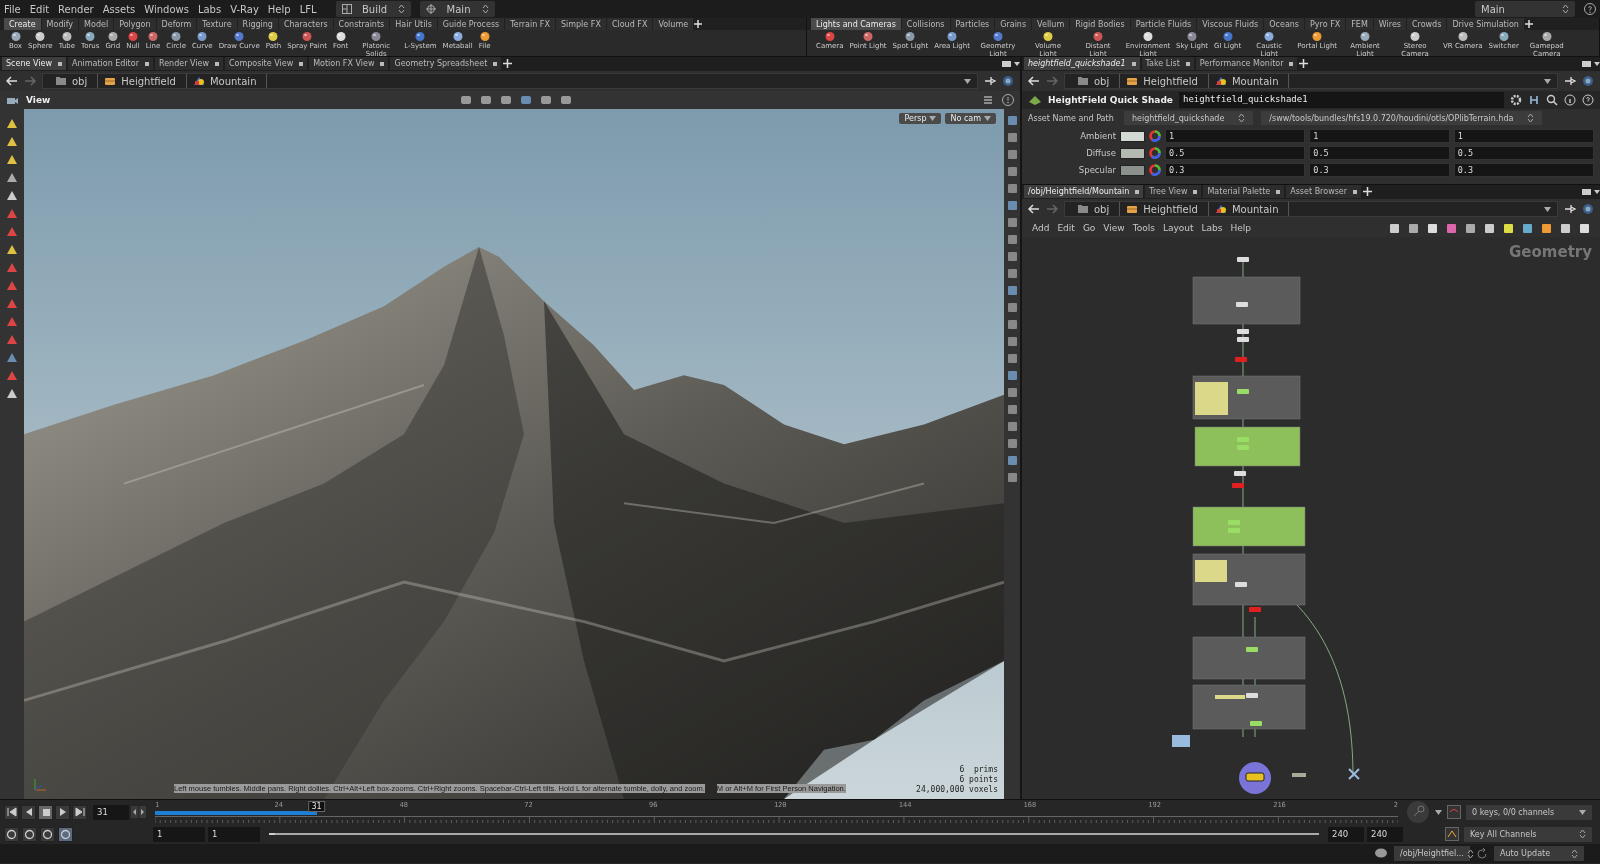 Image resolution: width=1600 pixels, height=864 pixels. What do you see at coordinates (266, 63) in the screenshot?
I see `pane-tab: Composite View` at bounding box center [266, 63].